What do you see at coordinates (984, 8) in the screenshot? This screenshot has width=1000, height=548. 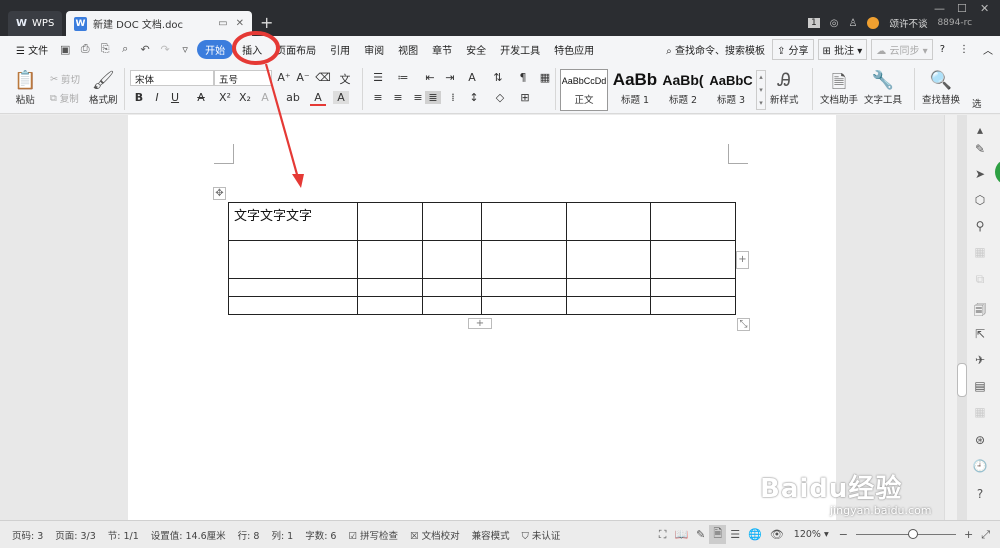 I see `close-window-icon: ✕` at bounding box center [984, 8].